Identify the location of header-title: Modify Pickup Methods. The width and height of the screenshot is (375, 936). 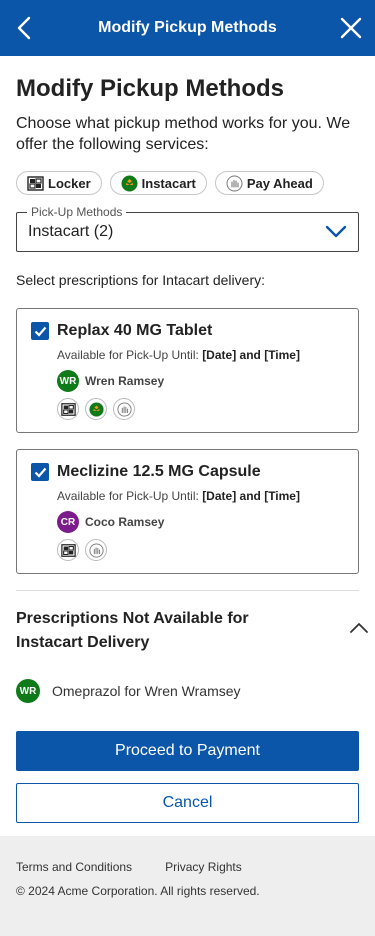
(187, 27).